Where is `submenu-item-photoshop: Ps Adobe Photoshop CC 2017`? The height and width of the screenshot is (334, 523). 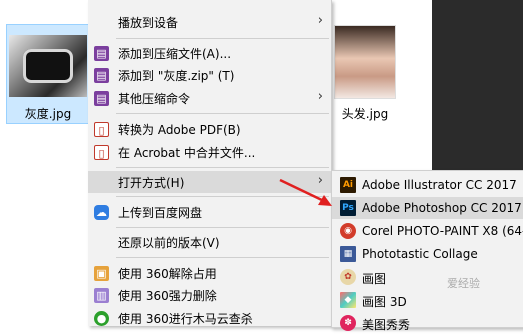
submenu-item-photoshop: Ps Adobe Photoshop CC 2017 is located at coordinates (427, 208).